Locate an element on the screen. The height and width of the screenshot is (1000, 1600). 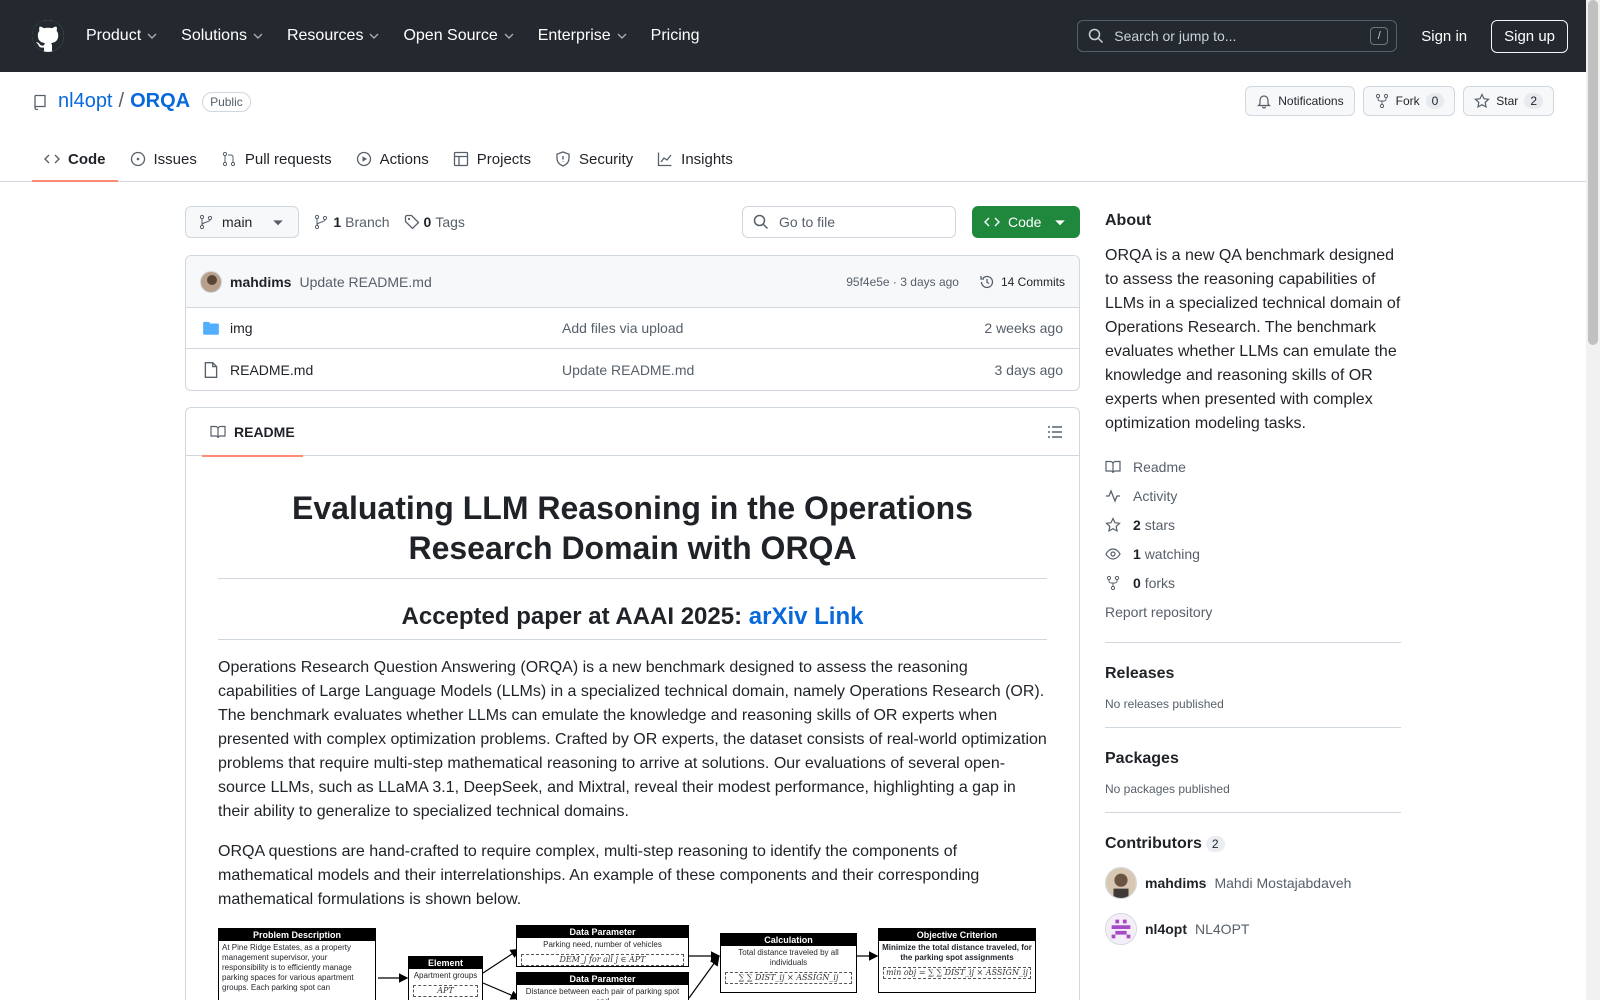
packages-empty-text: No packages published is located at coordinates (1167, 789).